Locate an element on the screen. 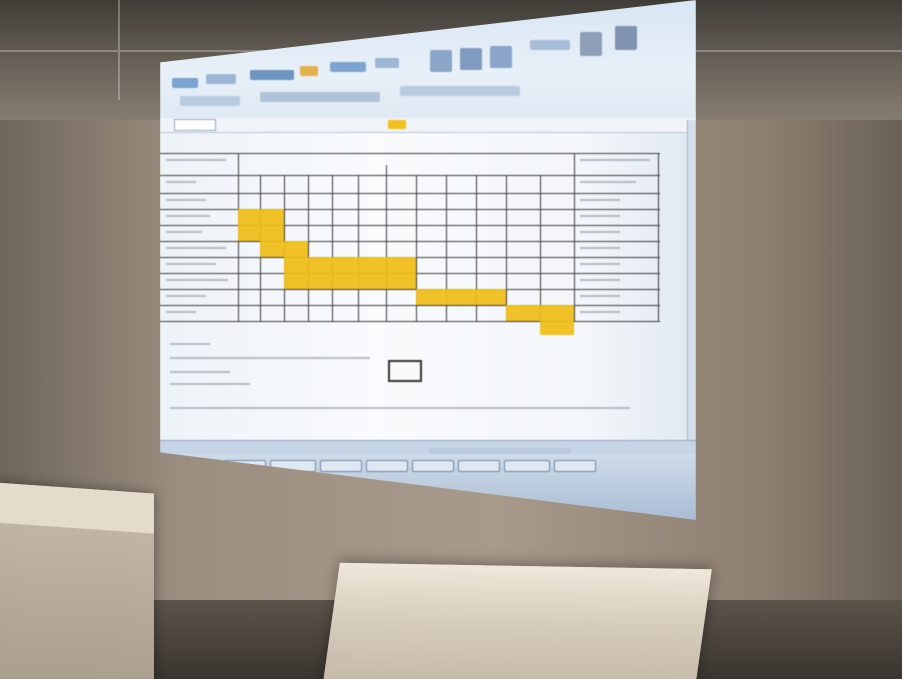 This screenshot has height=679, width=902. right-desk is located at coordinates (516, 620).